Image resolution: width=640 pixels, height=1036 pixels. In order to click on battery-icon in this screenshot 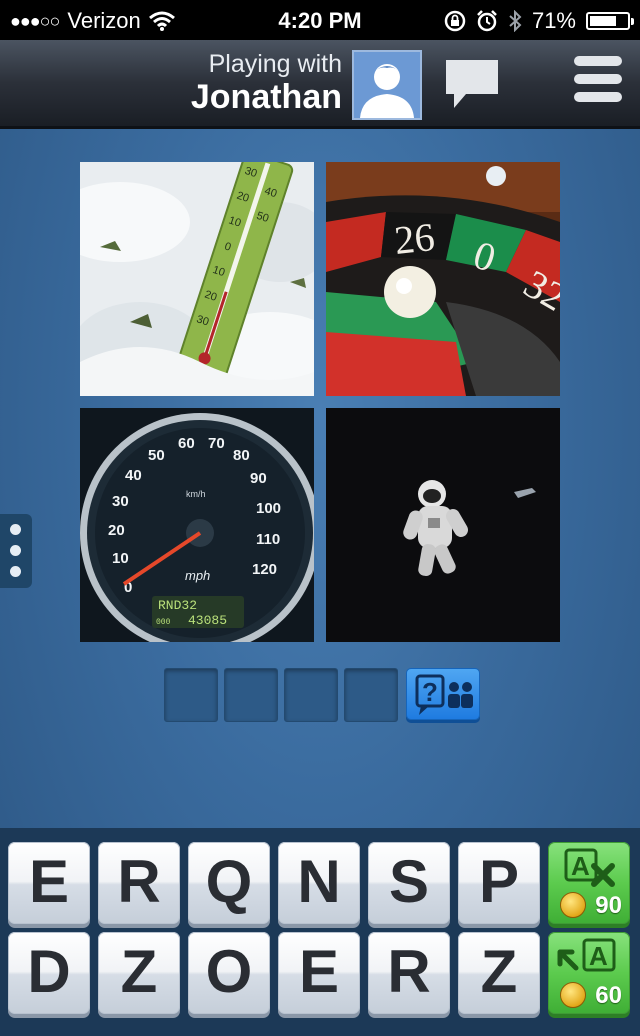, I will do `click(610, 21)`.